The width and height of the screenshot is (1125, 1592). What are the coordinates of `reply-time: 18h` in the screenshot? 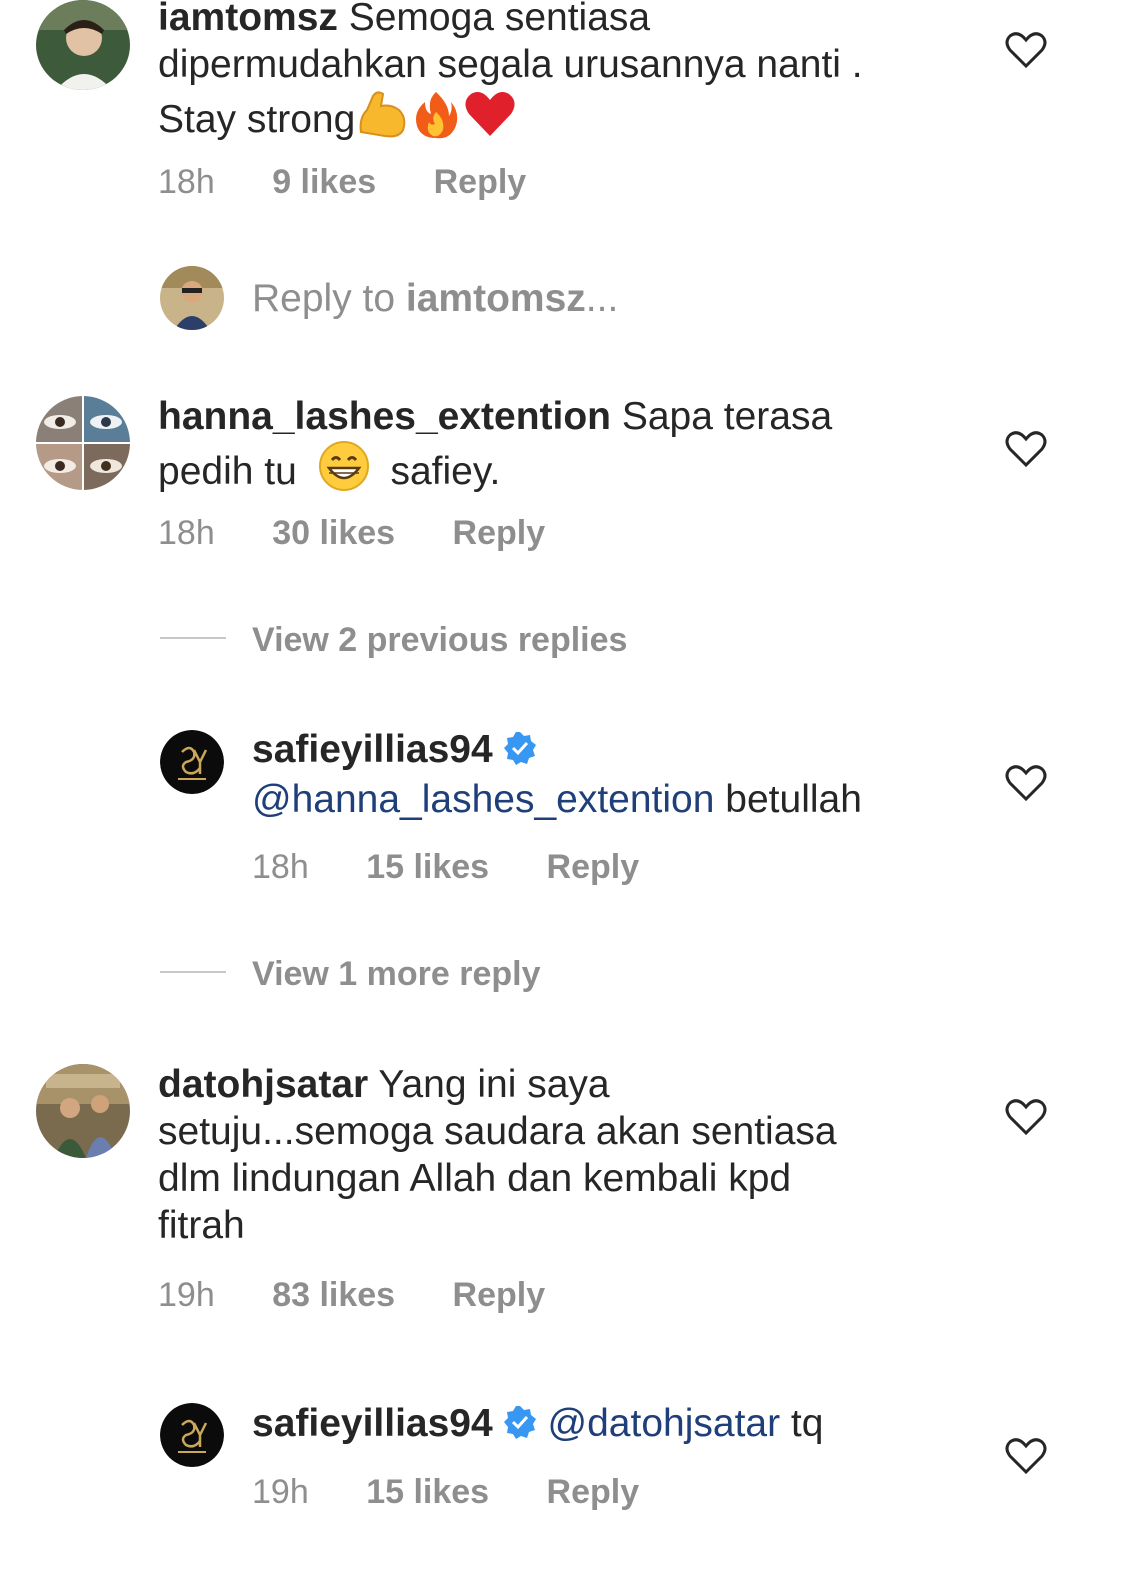 It's located at (280, 867).